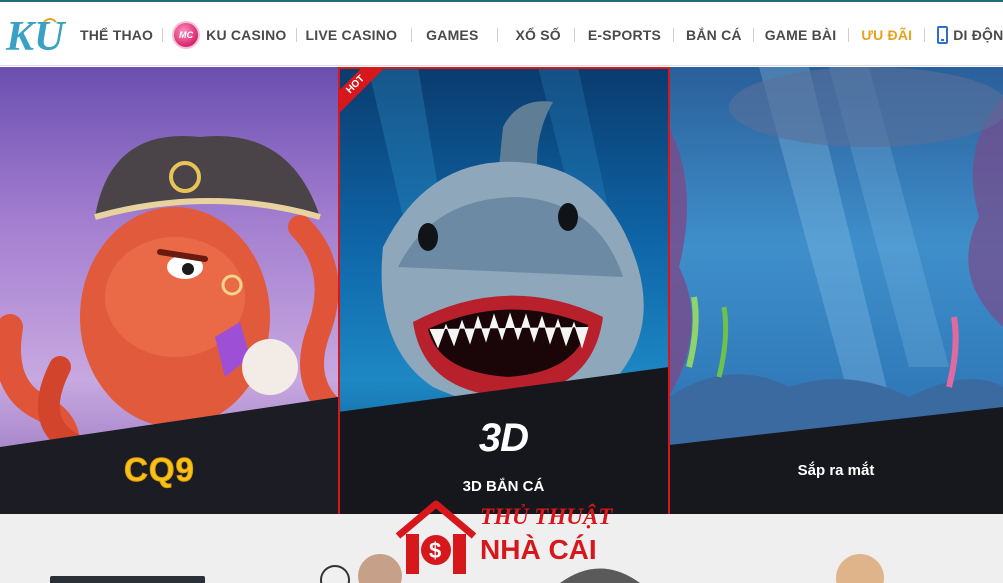 Image resolution: width=1003 pixels, height=583 pixels. Describe the element at coordinates (503, 438) in the screenshot. I see `3d-logo: 3D` at that location.